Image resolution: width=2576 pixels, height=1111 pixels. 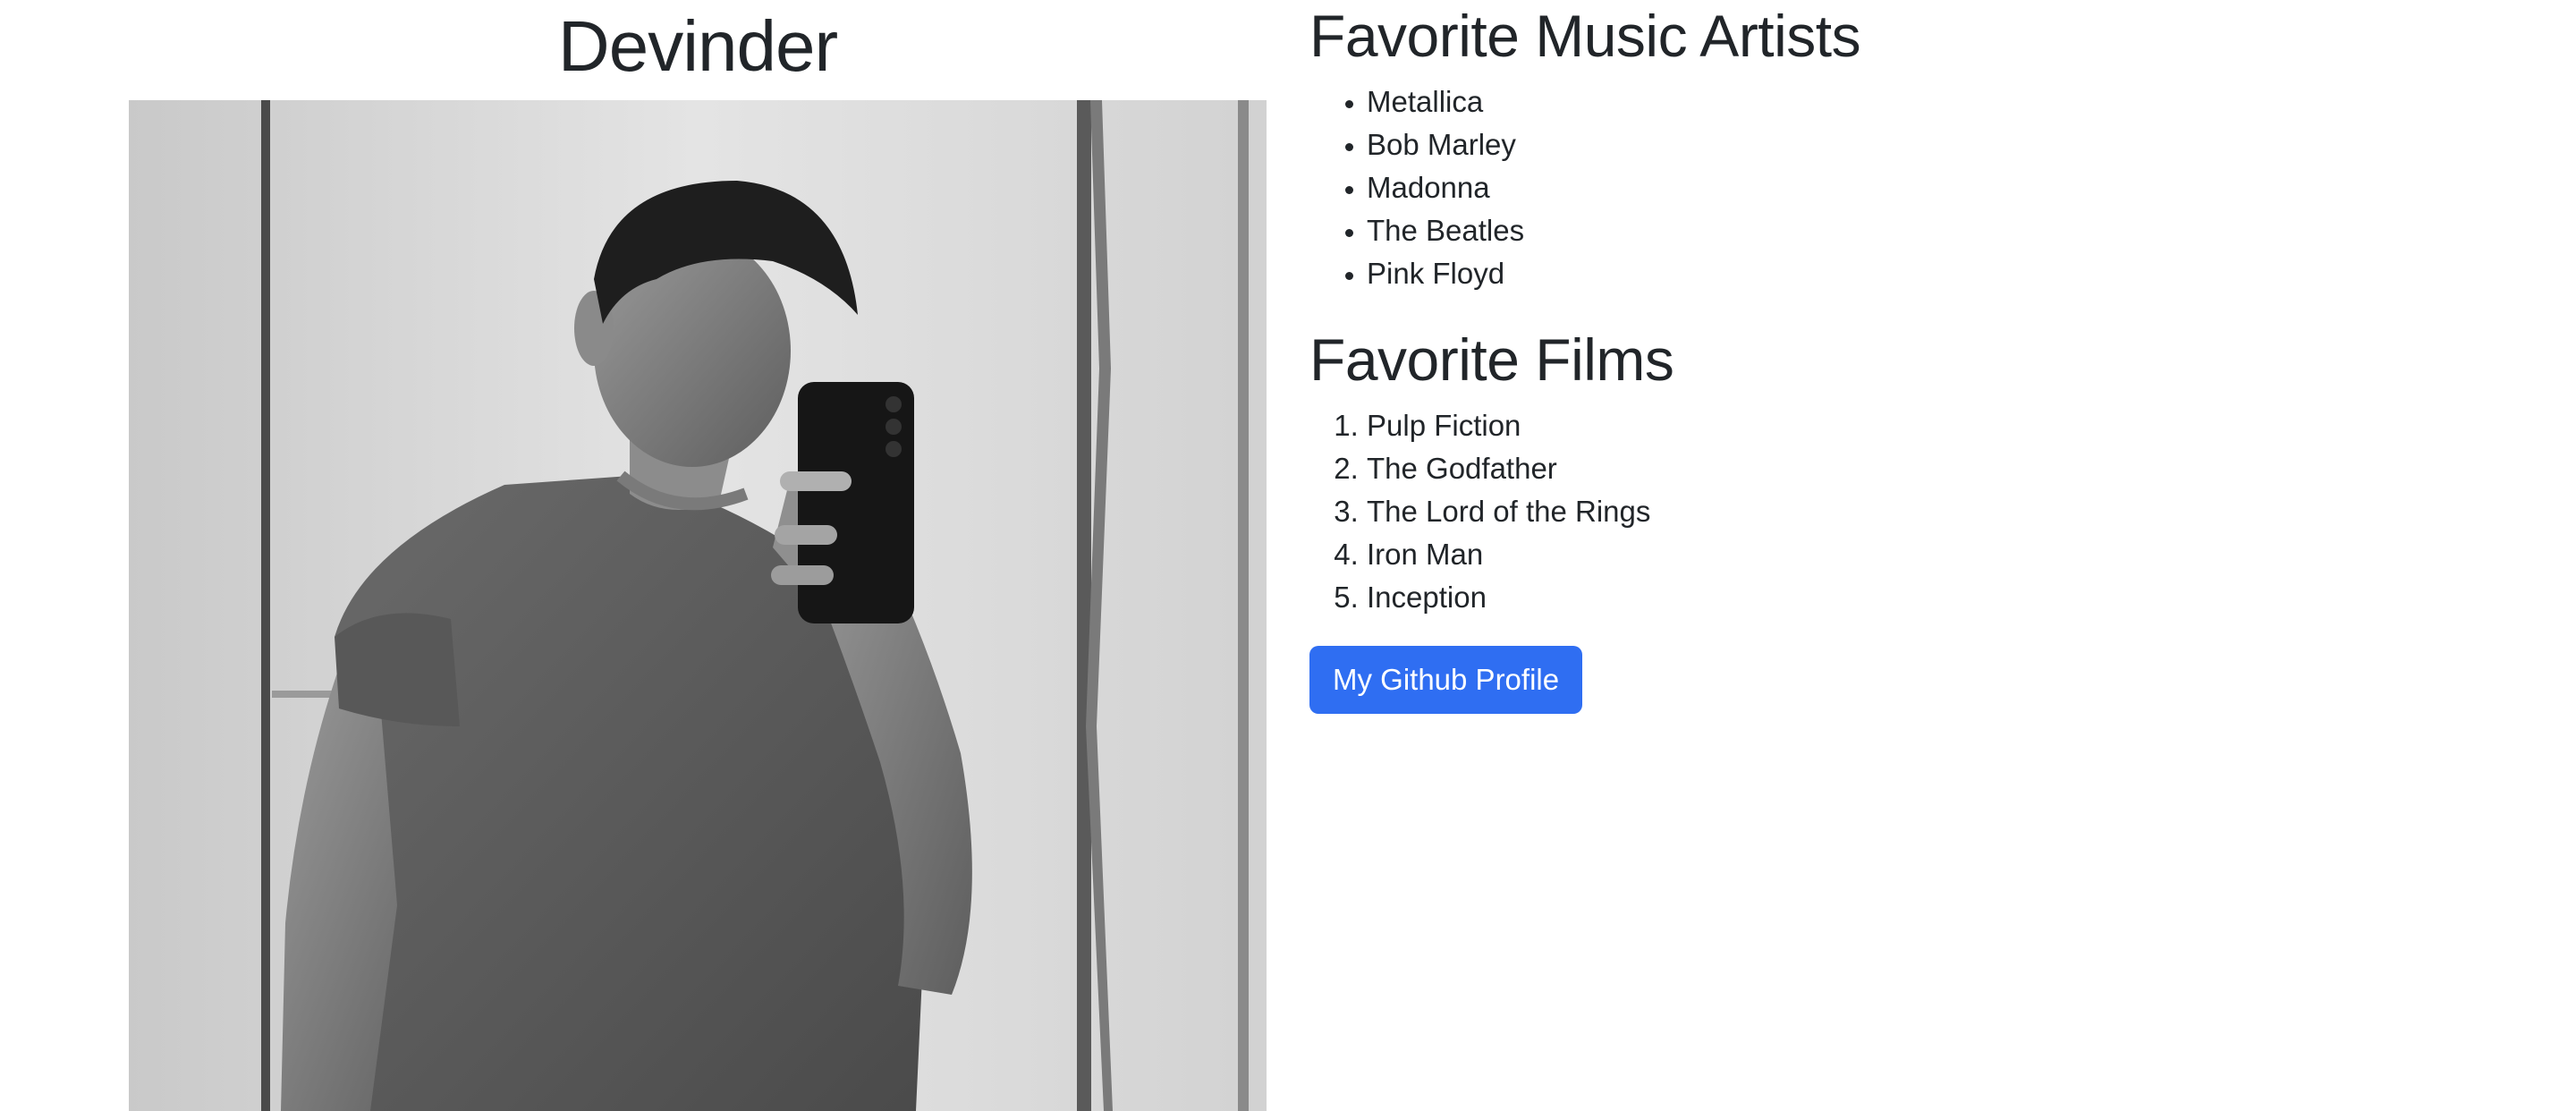 What do you see at coordinates (1919, 102) in the screenshot?
I see `list-item: Metallica` at bounding box center [1919, 102].